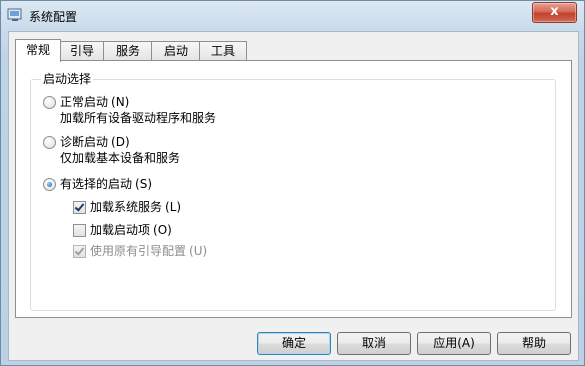  Describe the element at coordinates (120, 158) in the screenshot. I see `diagnostic-startup-description: 仅加载基本设备和服务` at that location.